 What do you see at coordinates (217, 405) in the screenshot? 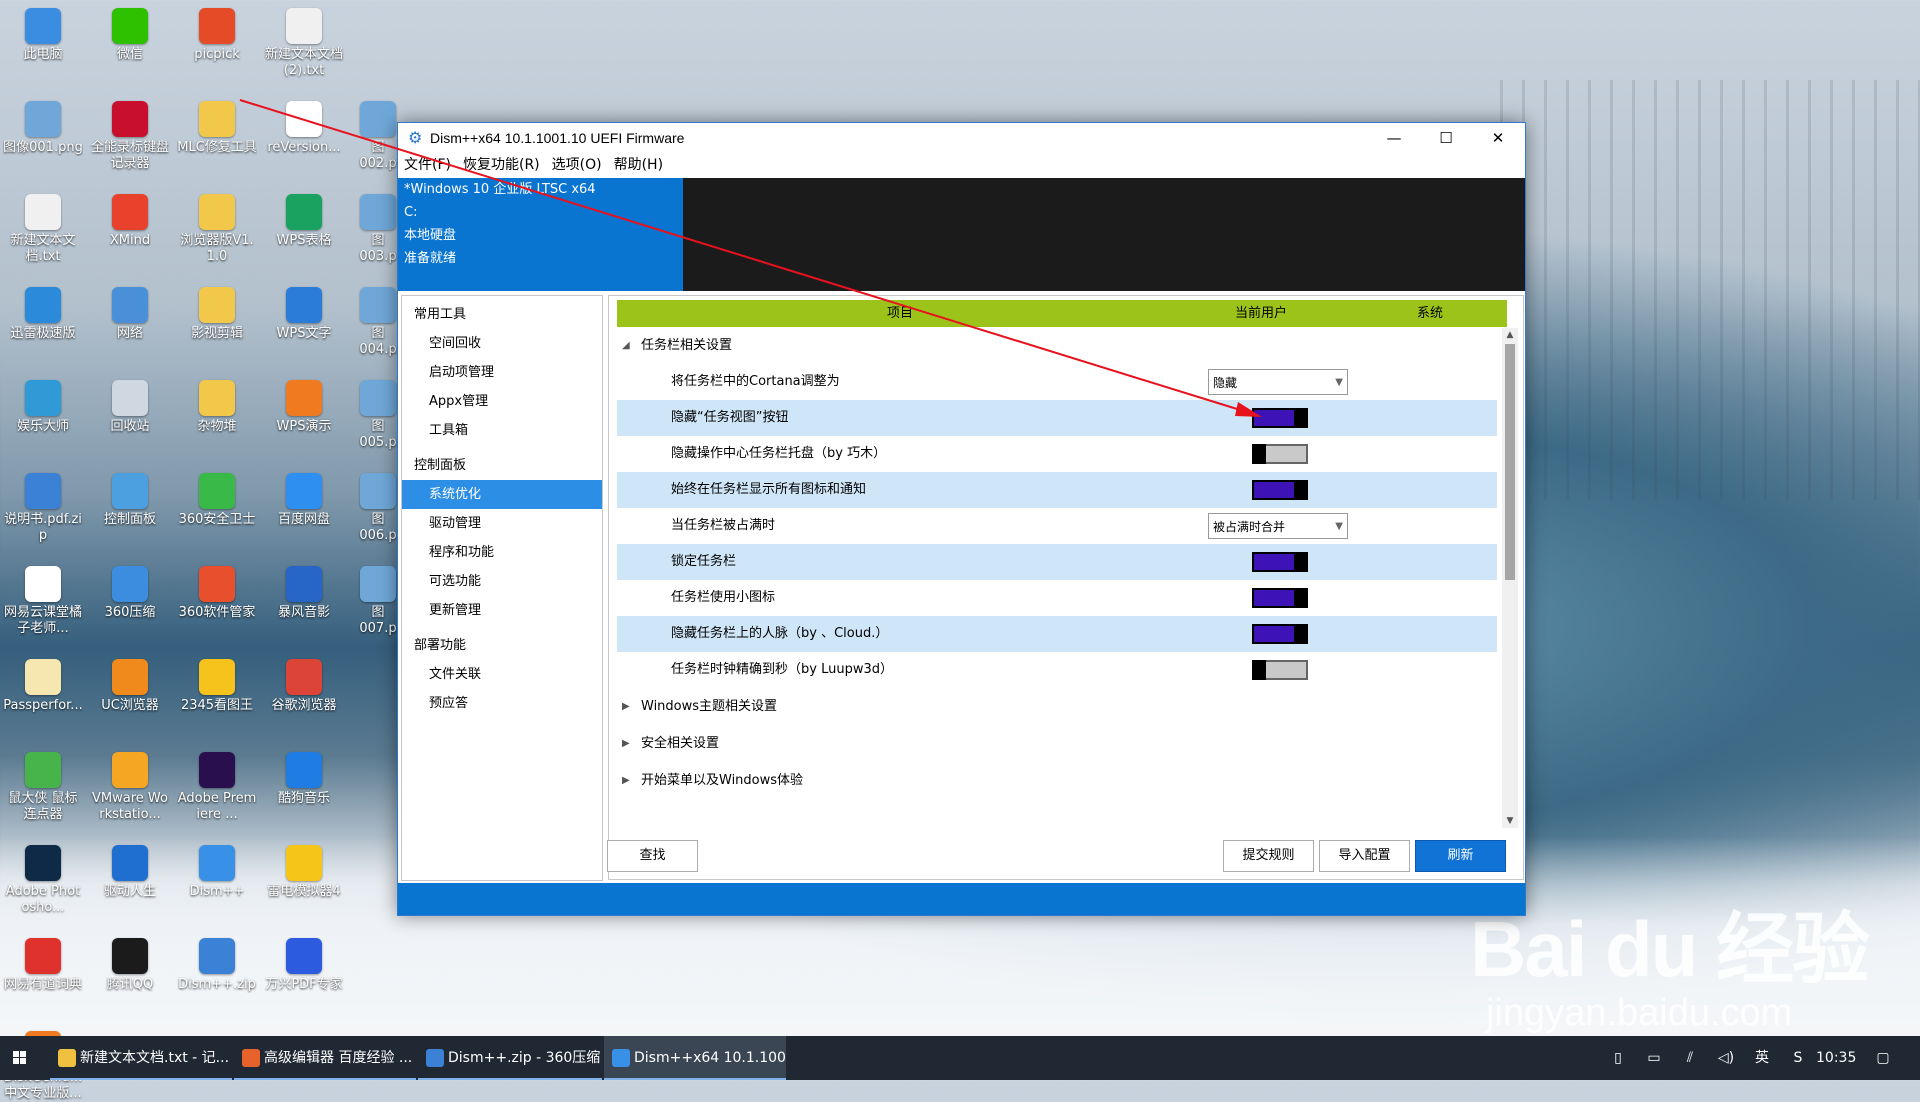
I see `desktop-icon: 杂物堆` at bounding box center [217, 405].